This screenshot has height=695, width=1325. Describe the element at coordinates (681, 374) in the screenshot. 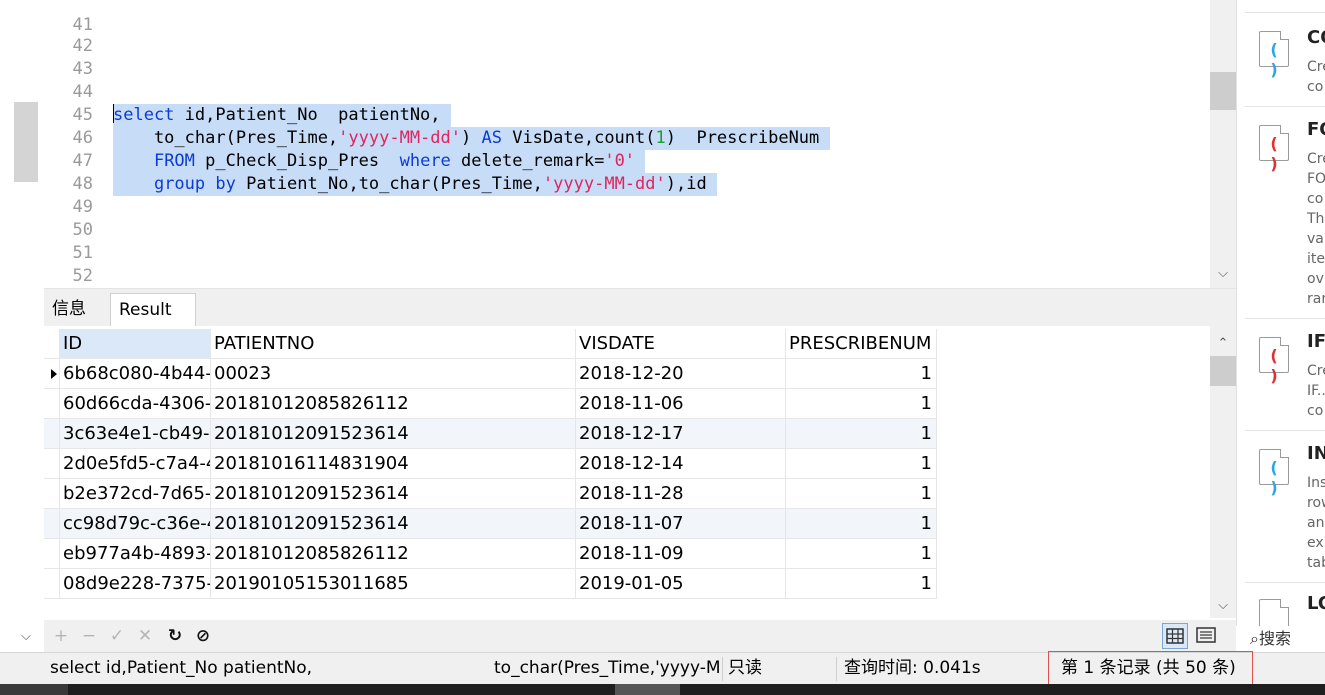

I see `cell-visdate: 2018-12-20` at that location.